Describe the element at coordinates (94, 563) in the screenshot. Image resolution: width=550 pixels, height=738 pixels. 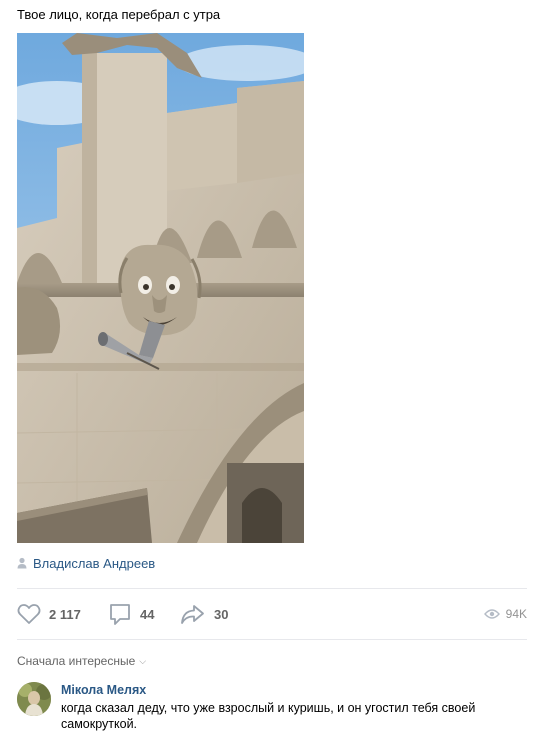
I see `author-name: Владислав Андреев` at that location.